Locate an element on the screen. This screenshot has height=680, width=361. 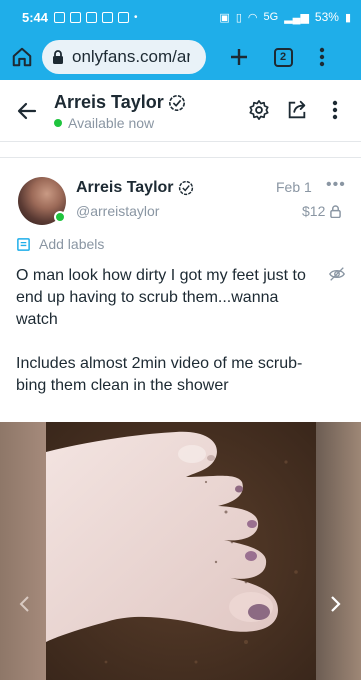
carousel-next-button is located at coordinates (336, 604).